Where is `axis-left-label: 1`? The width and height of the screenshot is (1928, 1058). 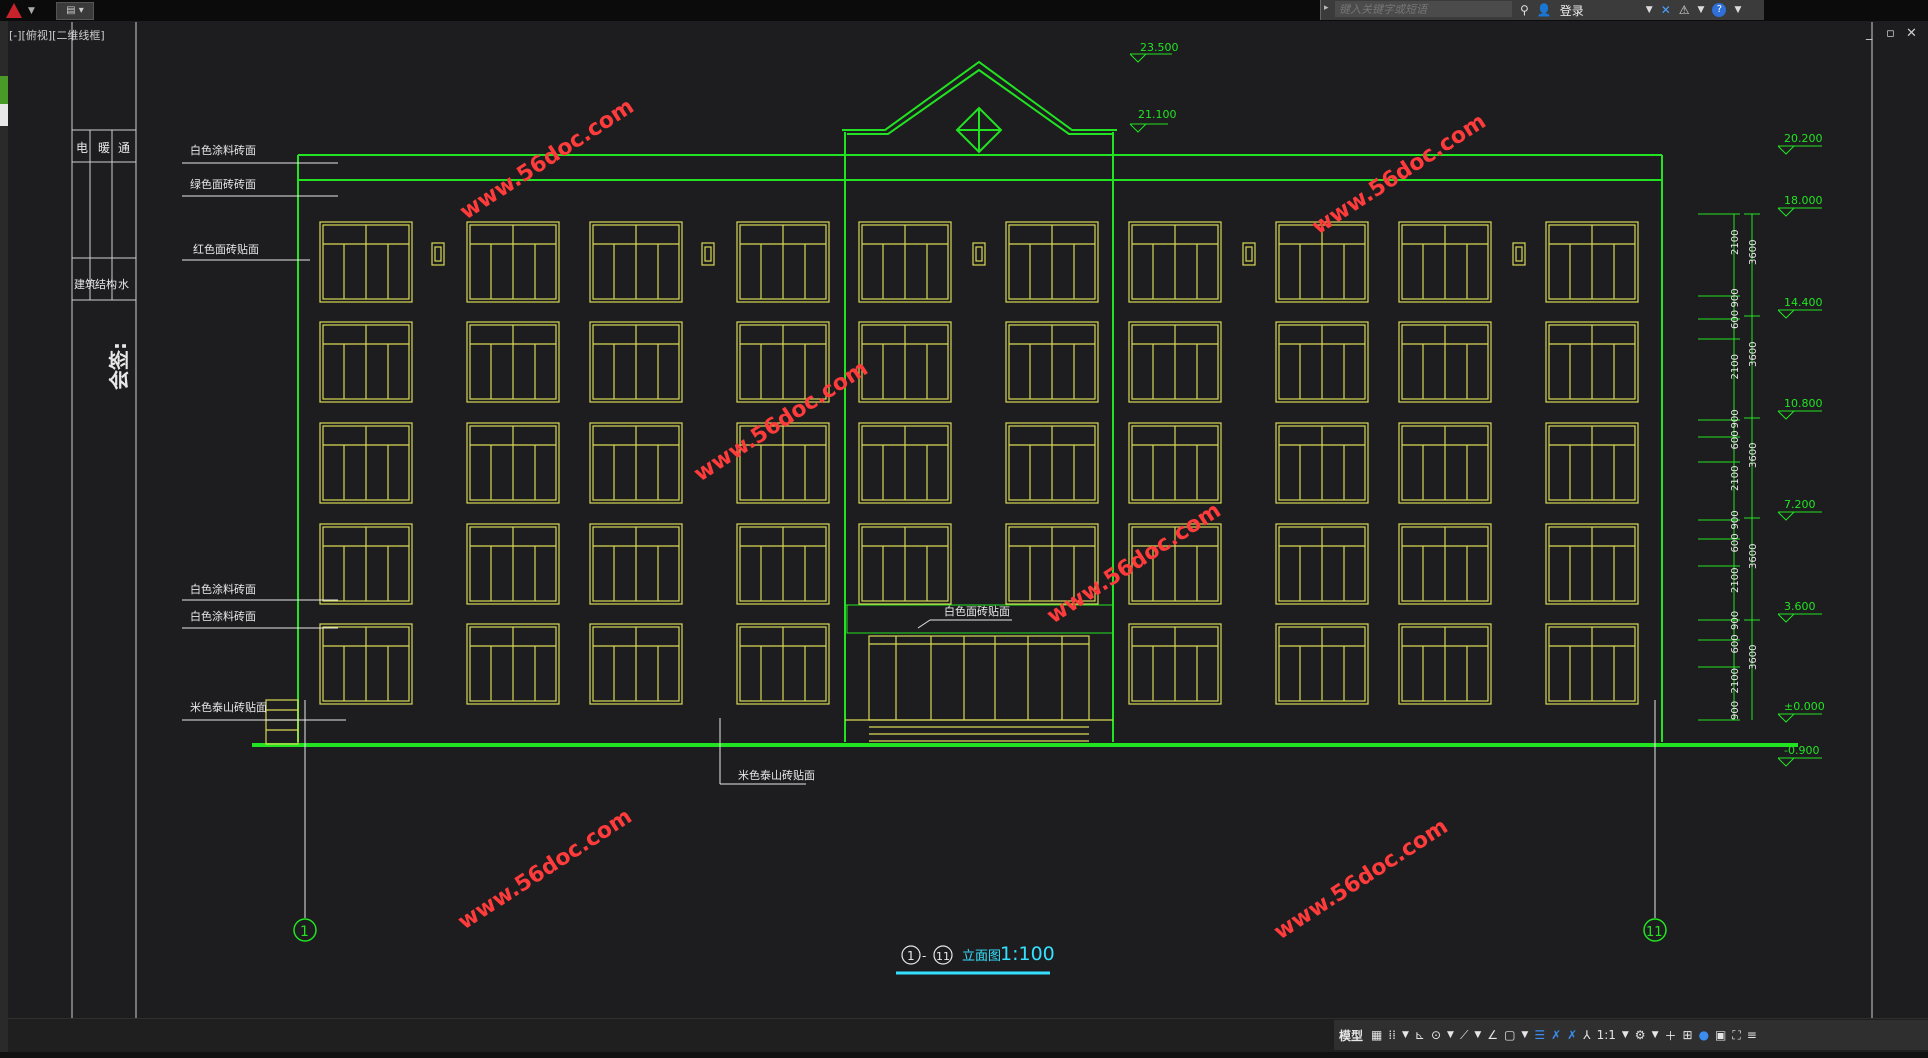
axis-left-label: 1 is located at coordinates (304, 932).